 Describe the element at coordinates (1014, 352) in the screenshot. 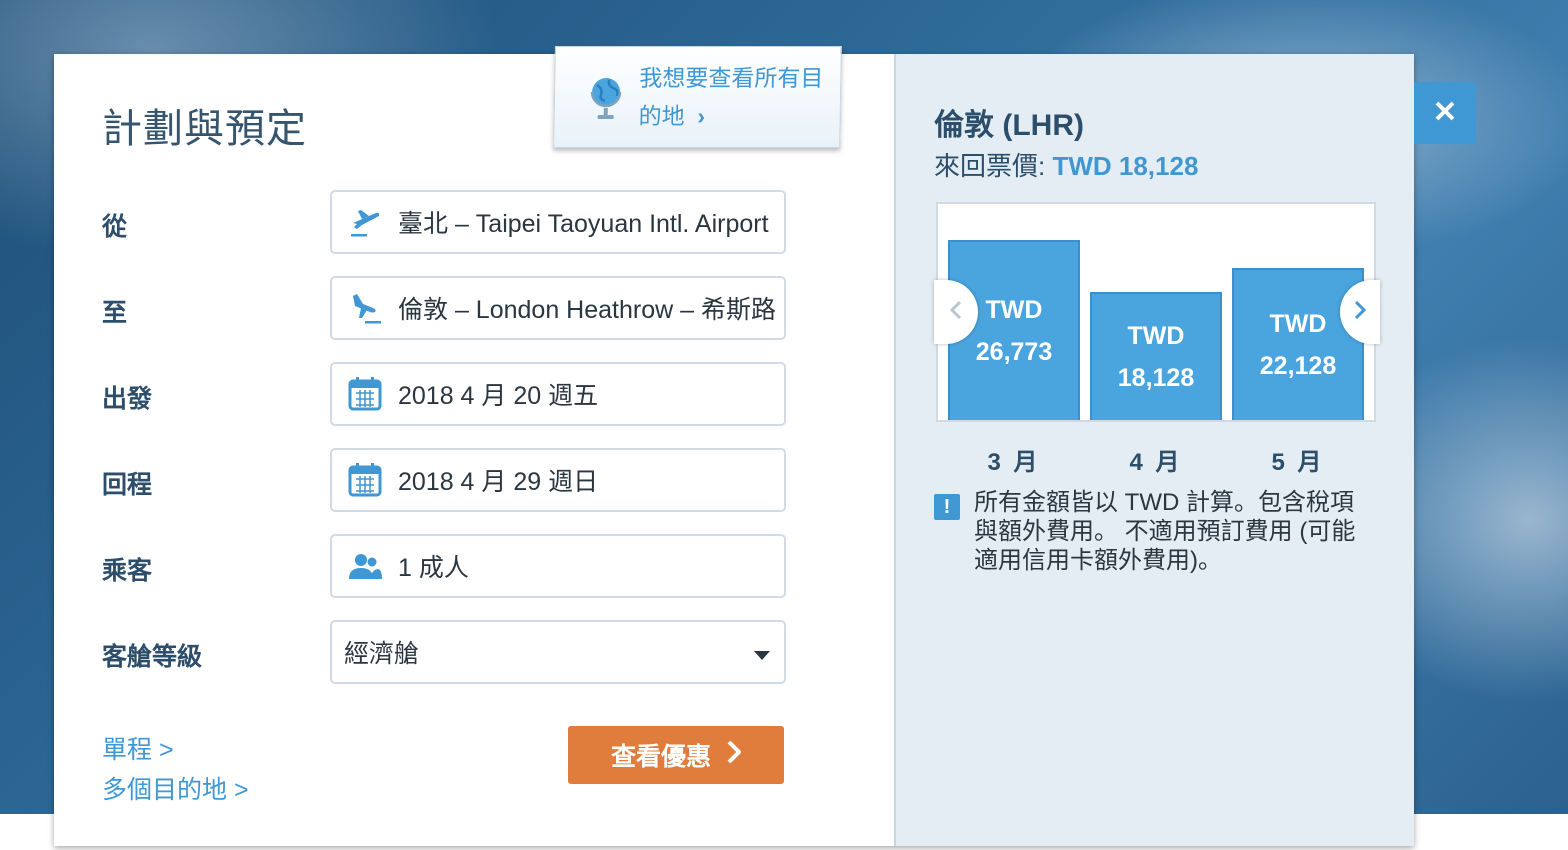

I see `bar-value-label: 26,773` at that location.